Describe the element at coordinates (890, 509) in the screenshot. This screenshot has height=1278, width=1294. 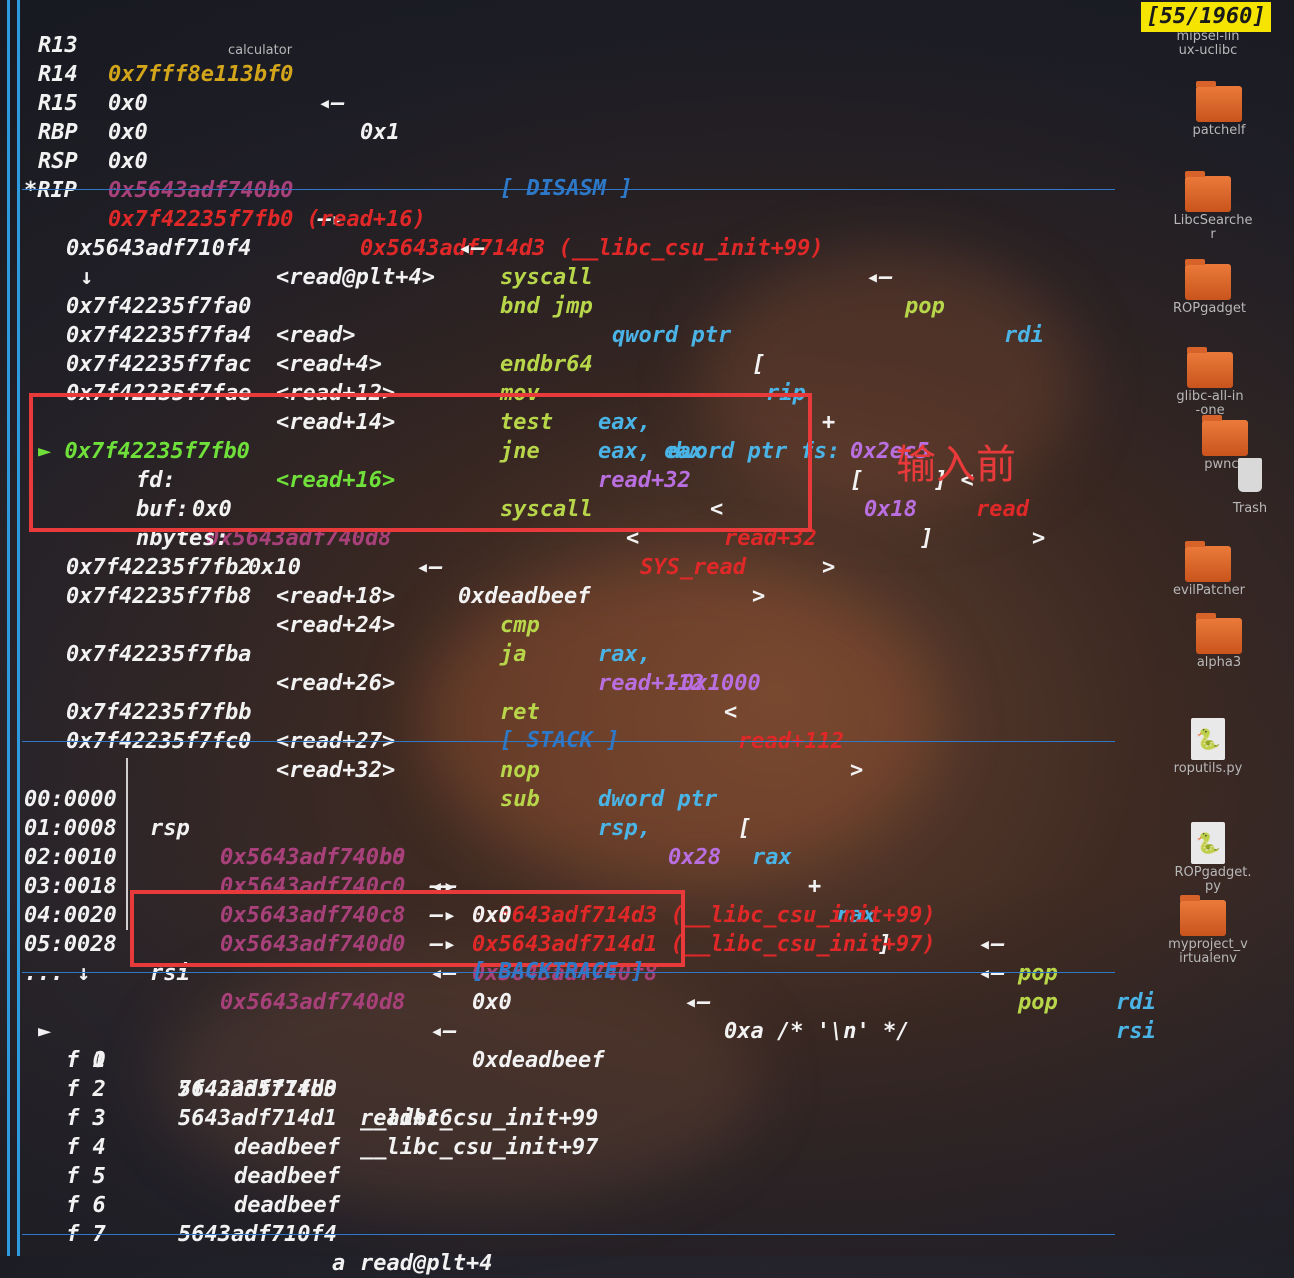
I see `text-token: 0x18` at that location.